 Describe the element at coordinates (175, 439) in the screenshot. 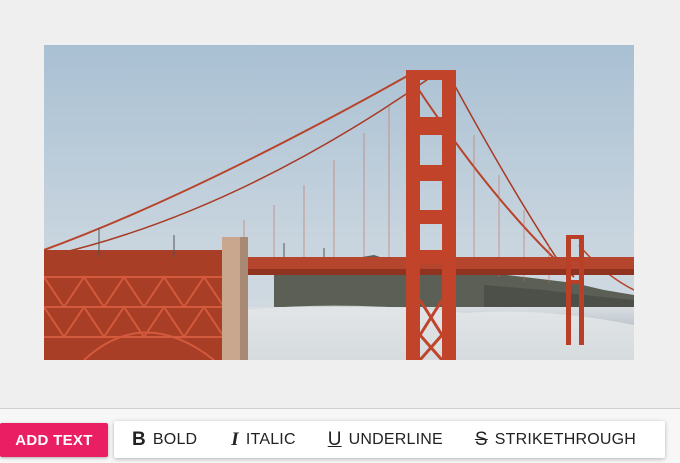

I see `bold-label: BOLD` at that location.